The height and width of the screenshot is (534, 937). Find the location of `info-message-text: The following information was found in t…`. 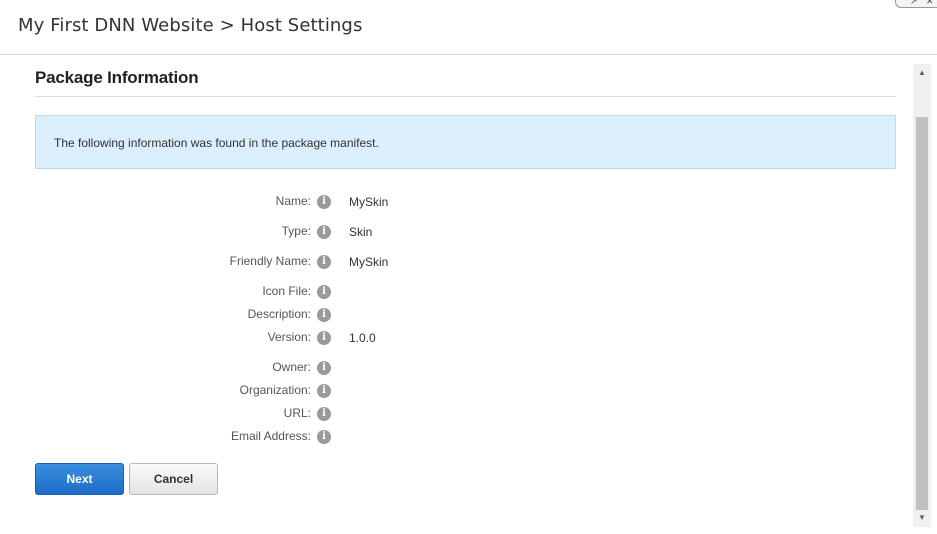

info-message-text: The following information was found in t… is located at coordinates (216, 143).